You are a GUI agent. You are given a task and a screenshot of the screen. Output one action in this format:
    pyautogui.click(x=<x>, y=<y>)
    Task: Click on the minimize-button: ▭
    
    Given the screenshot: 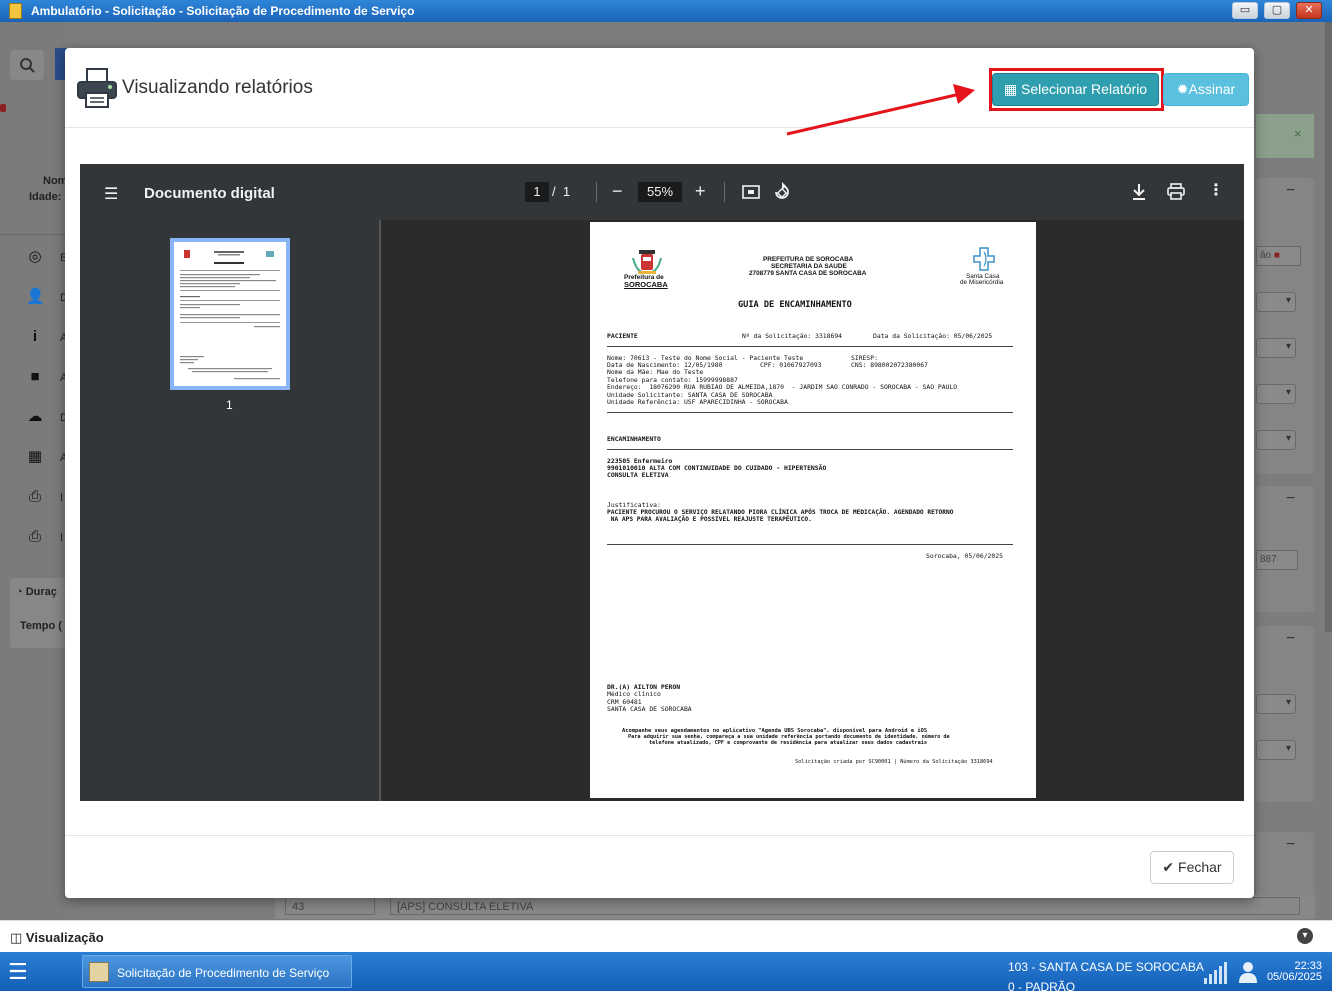 What is the action you would take?
    pyautogui.click(x=1245, y=10)
    